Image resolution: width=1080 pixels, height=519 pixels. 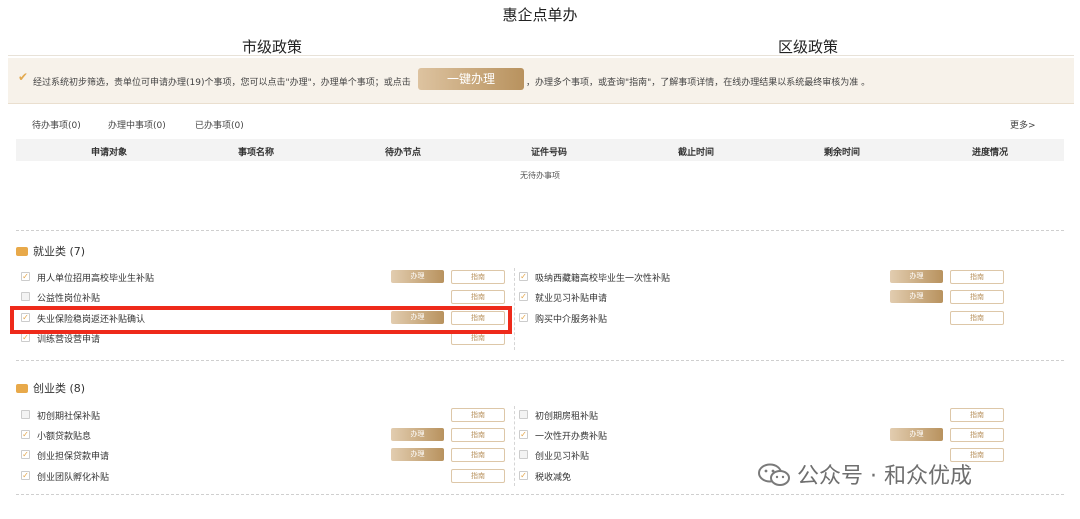 What do you see at coordinates (562, 457) in the screenshot?
I see `item-label: 创业见习补贴` at bounding box center [562, 457].